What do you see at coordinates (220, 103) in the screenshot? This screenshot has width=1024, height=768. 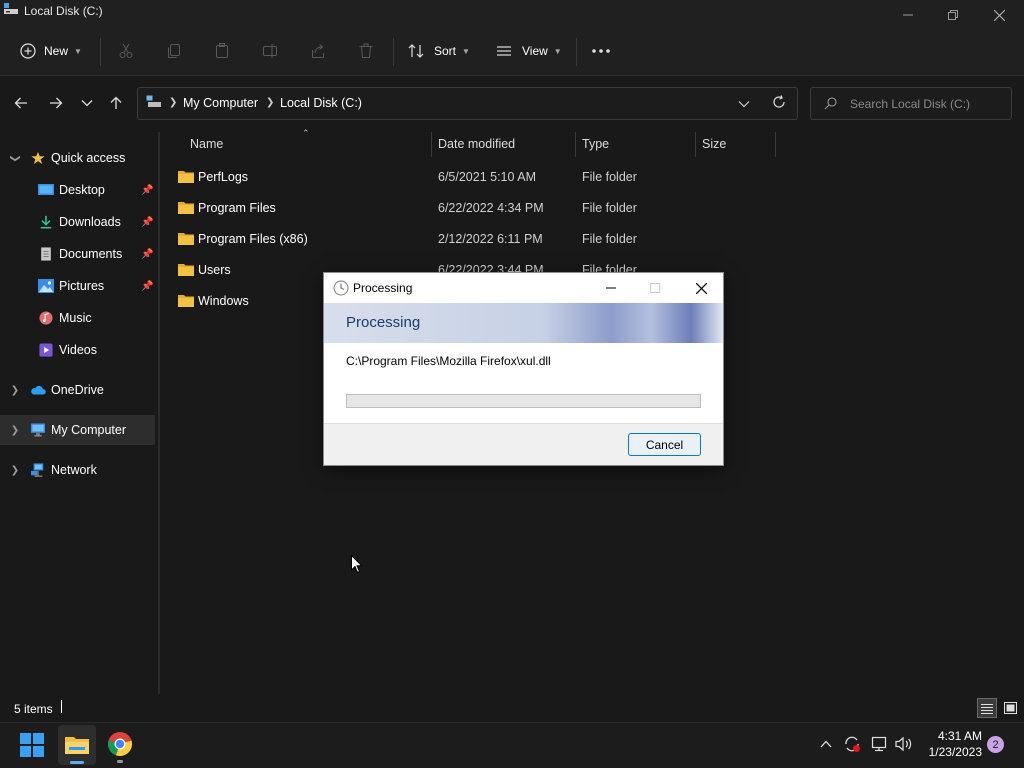 I see `breadcrumb-my-computer: My Computer` at bounding box center [220, 103].